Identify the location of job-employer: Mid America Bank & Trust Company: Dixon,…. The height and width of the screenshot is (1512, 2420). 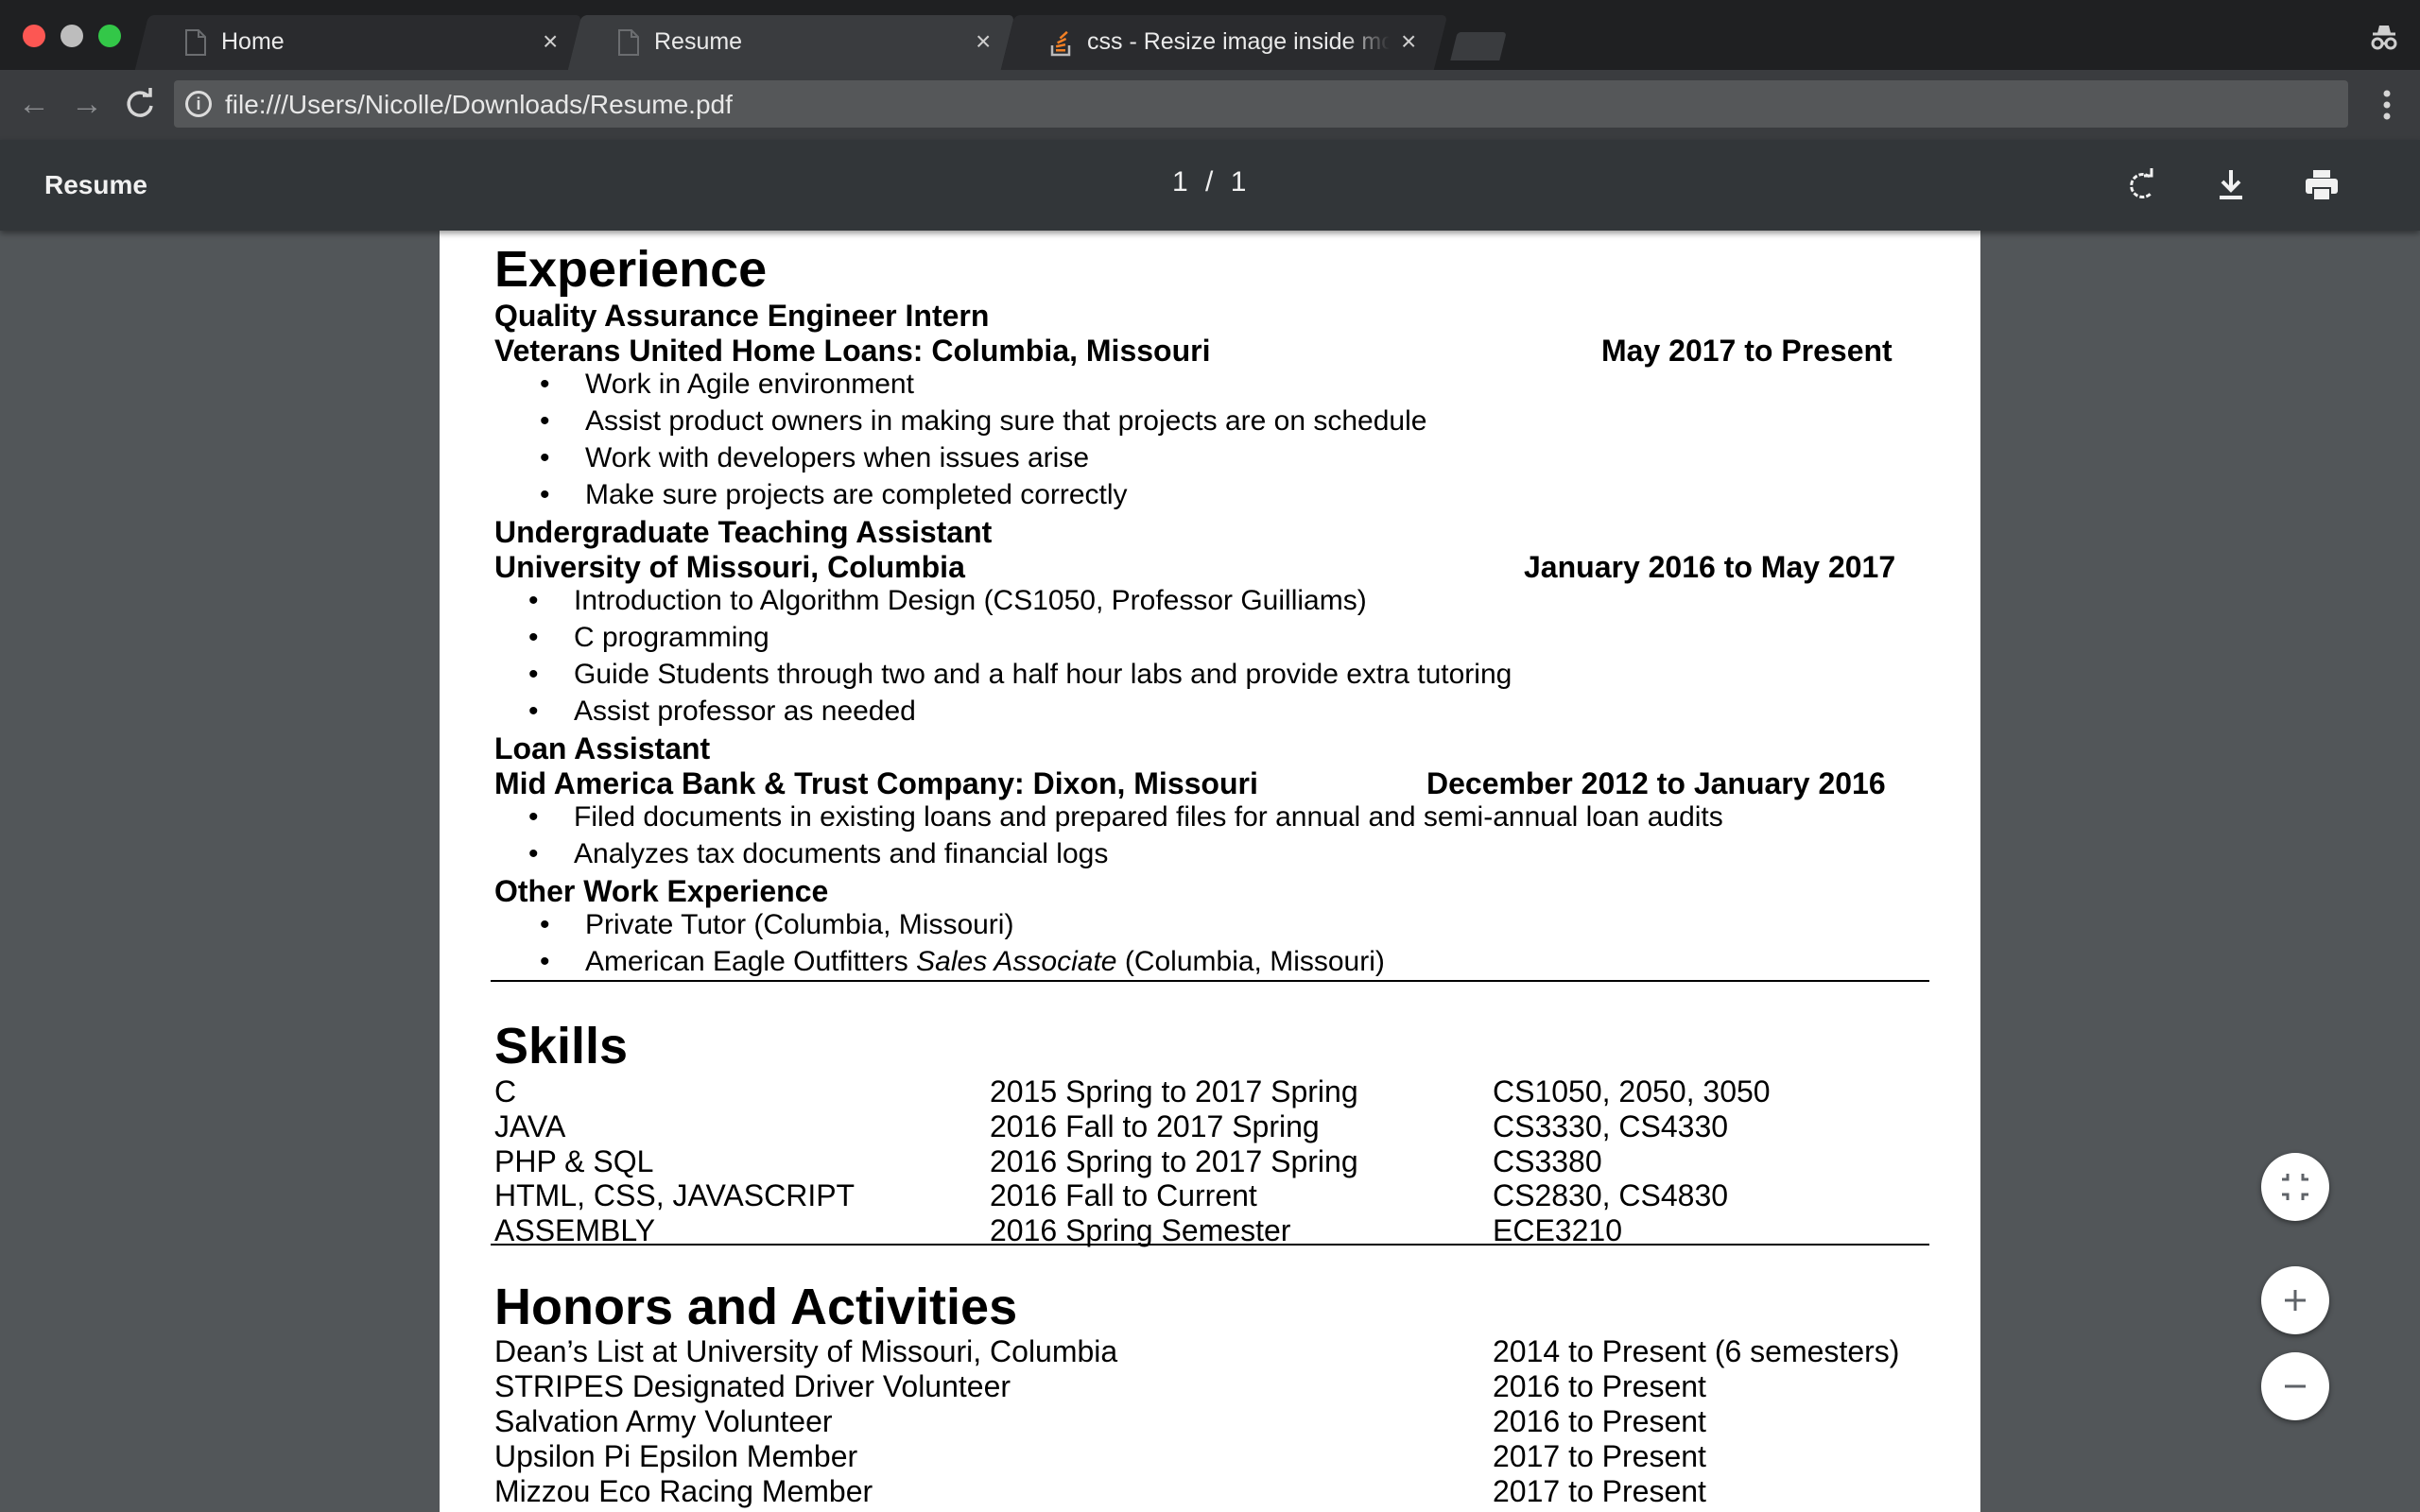
(876, 783).